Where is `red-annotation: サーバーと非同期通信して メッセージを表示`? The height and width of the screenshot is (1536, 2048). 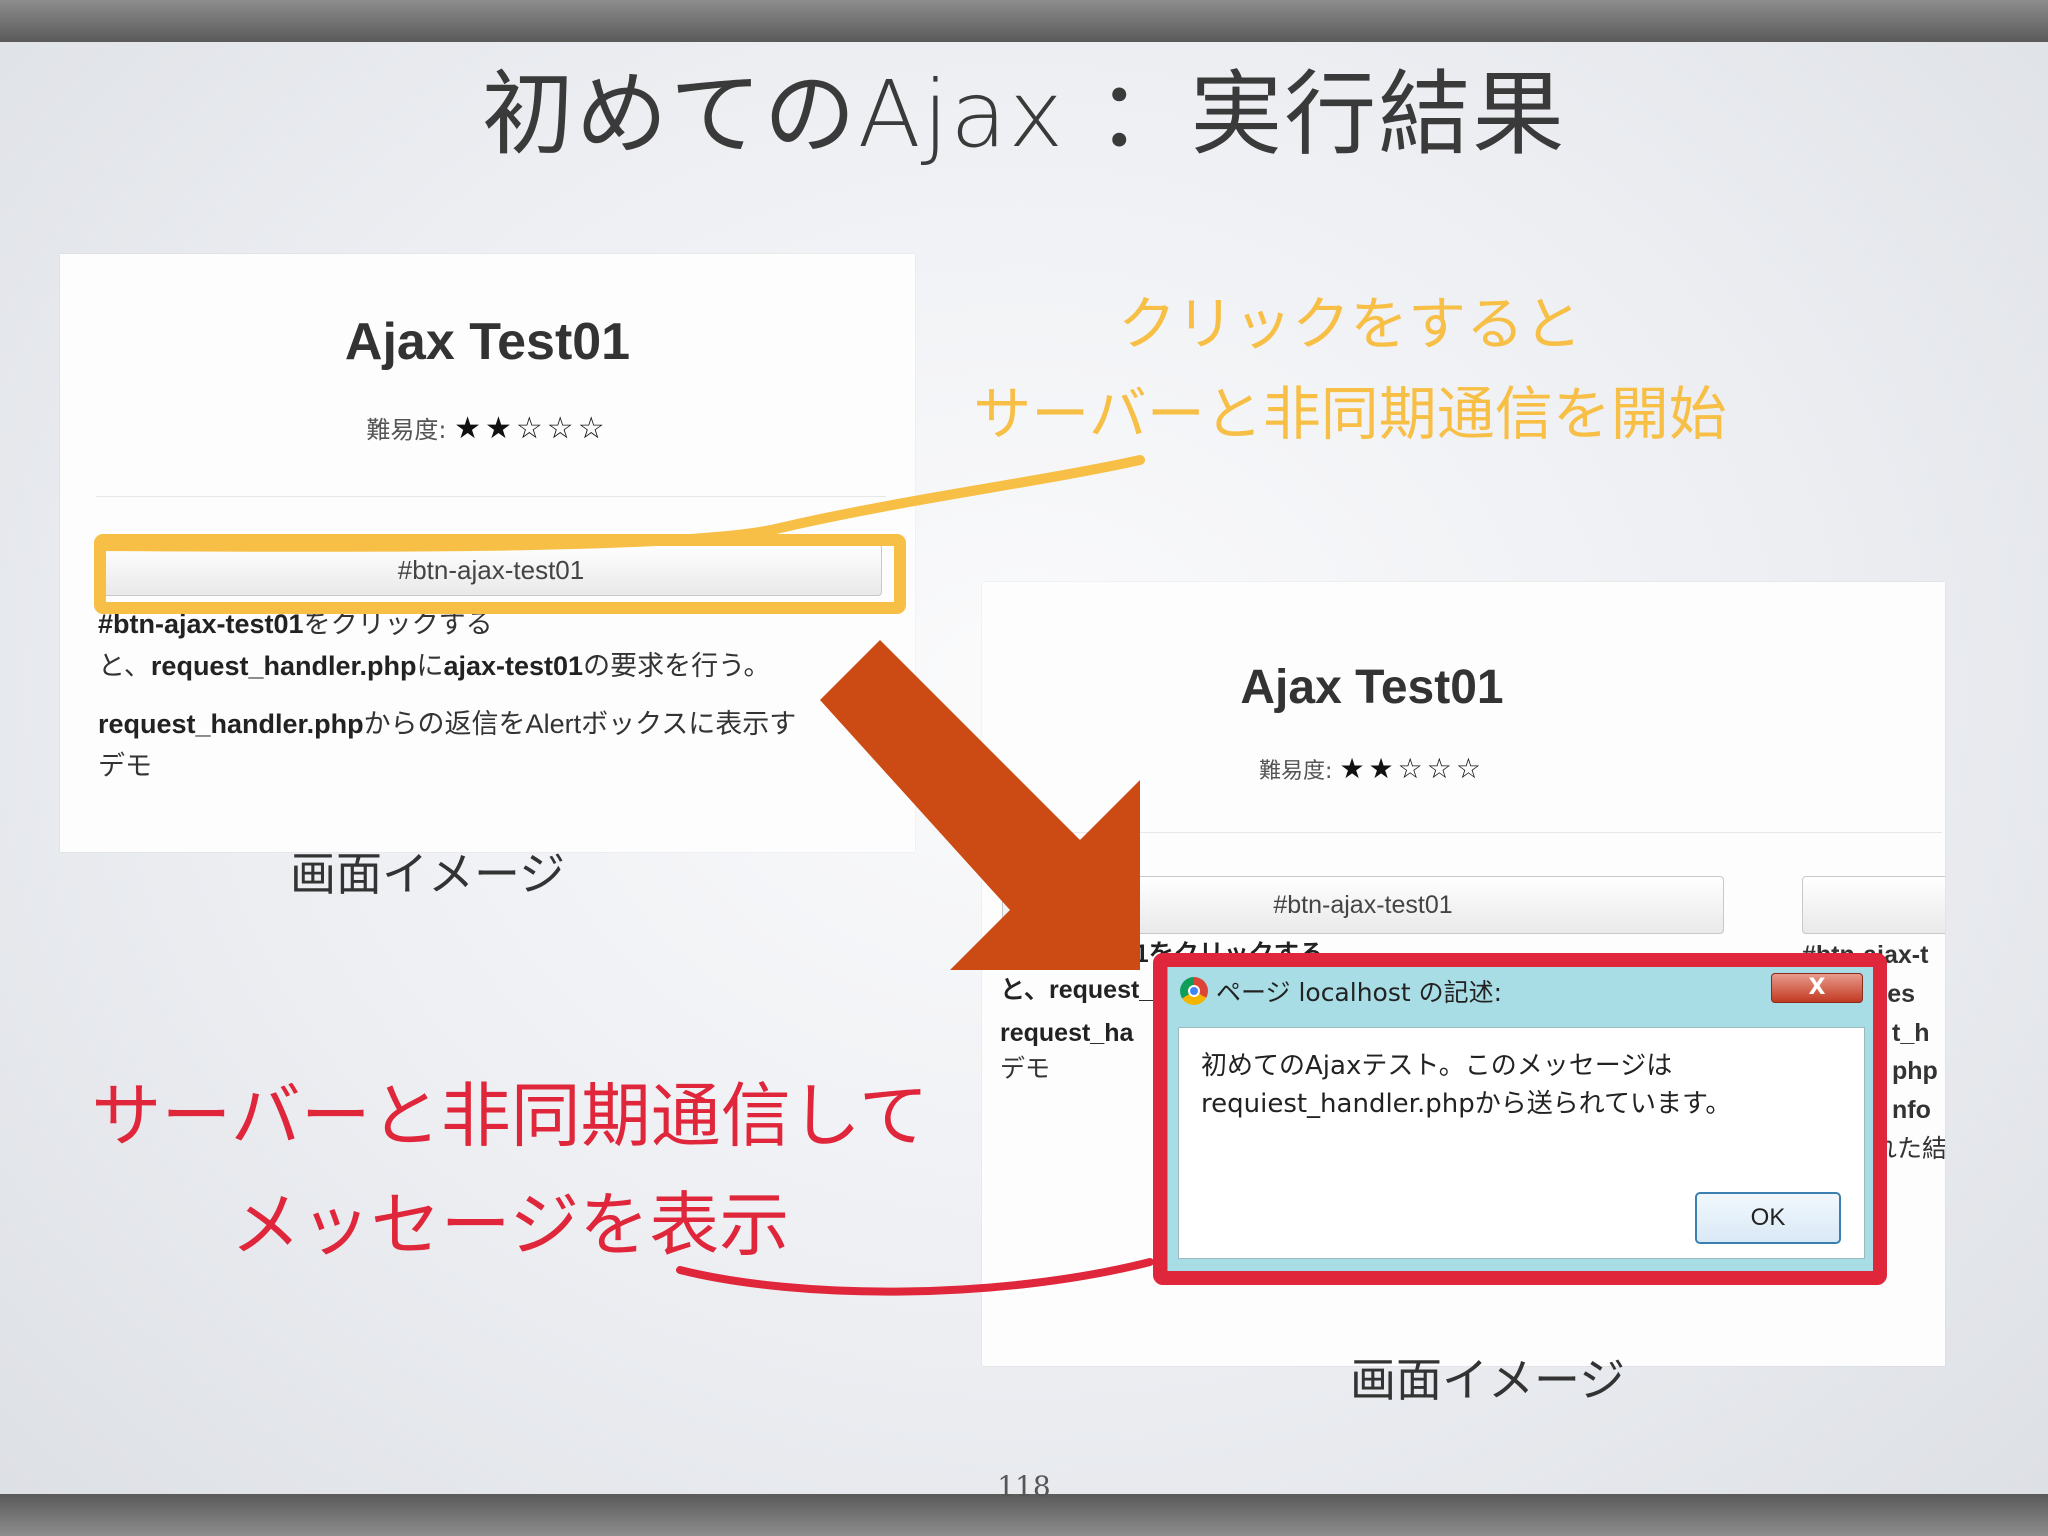
red-annotation: サーバーと非同期通信して メッセージを表示 is located at coordinates (510, 1170).